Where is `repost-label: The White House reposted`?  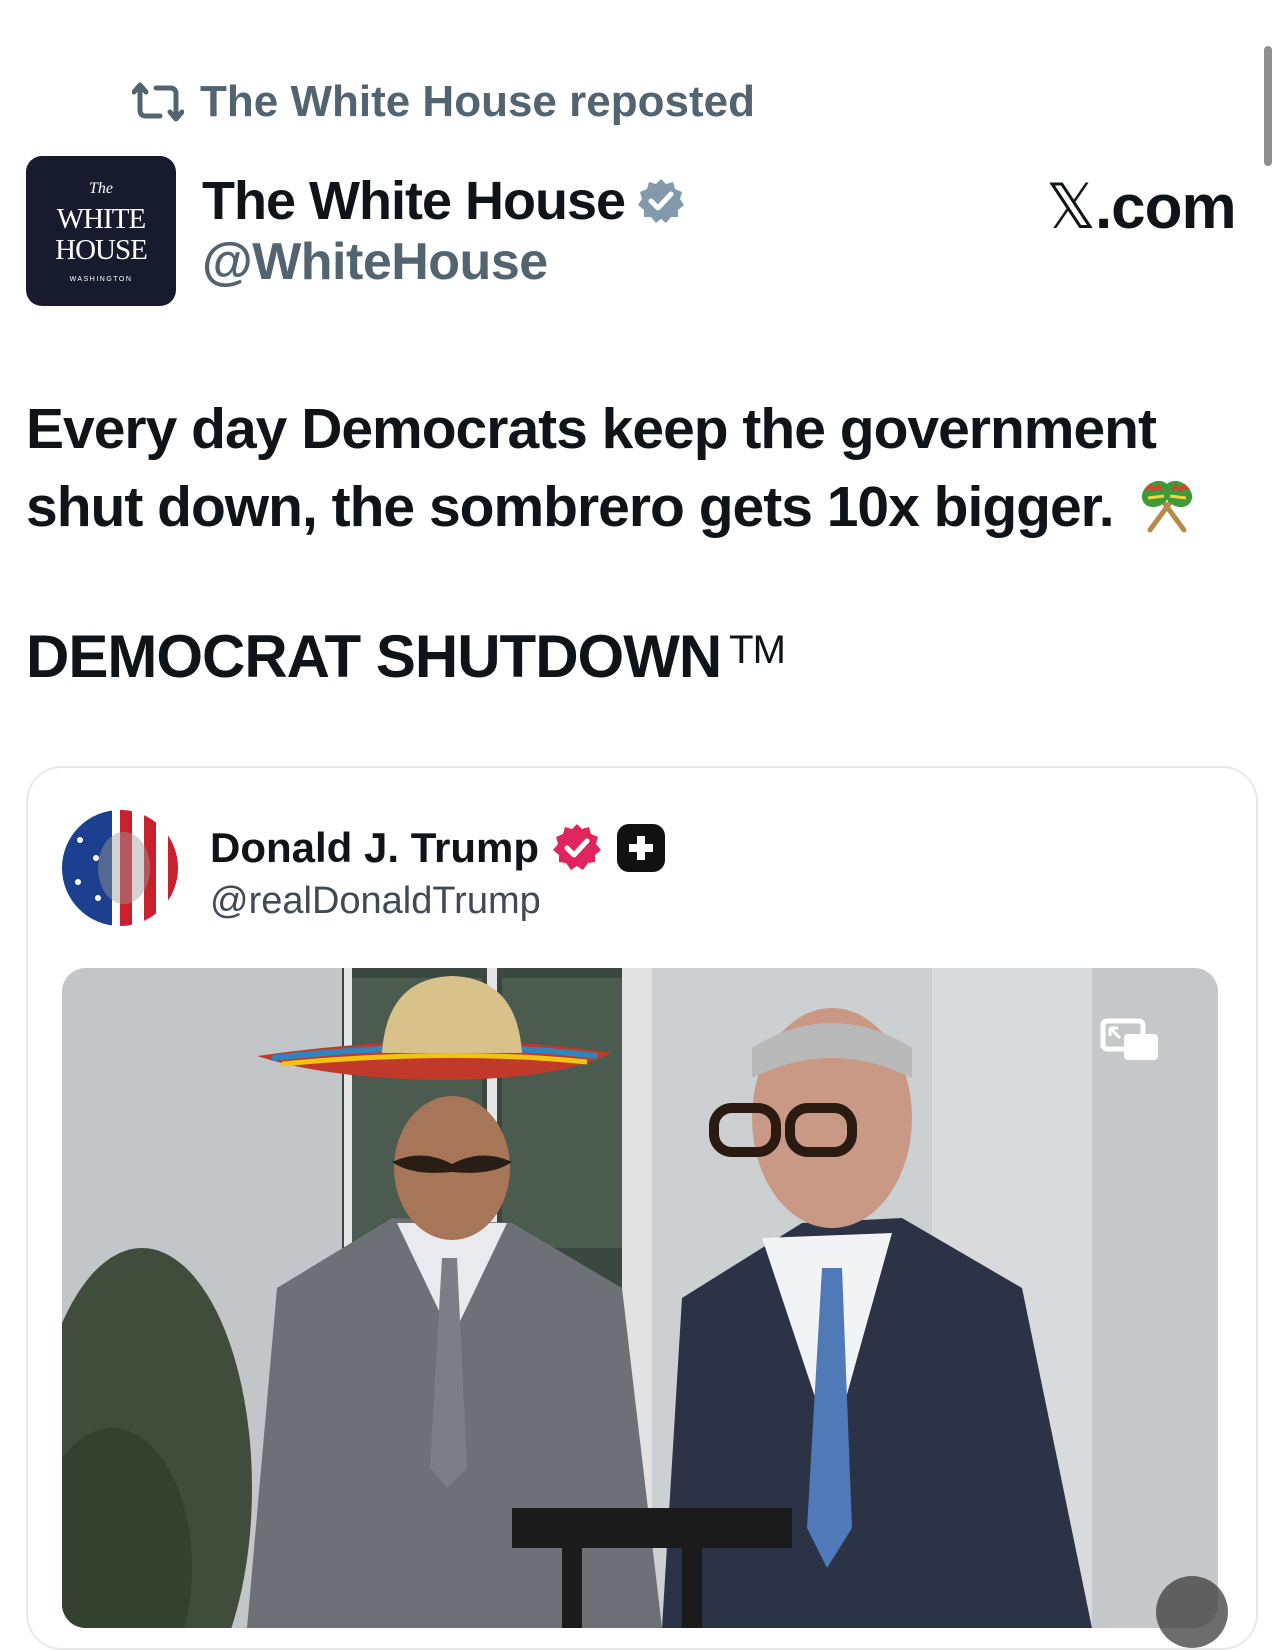
repost-label: The White House reposted is located at coordinates (477, 101).